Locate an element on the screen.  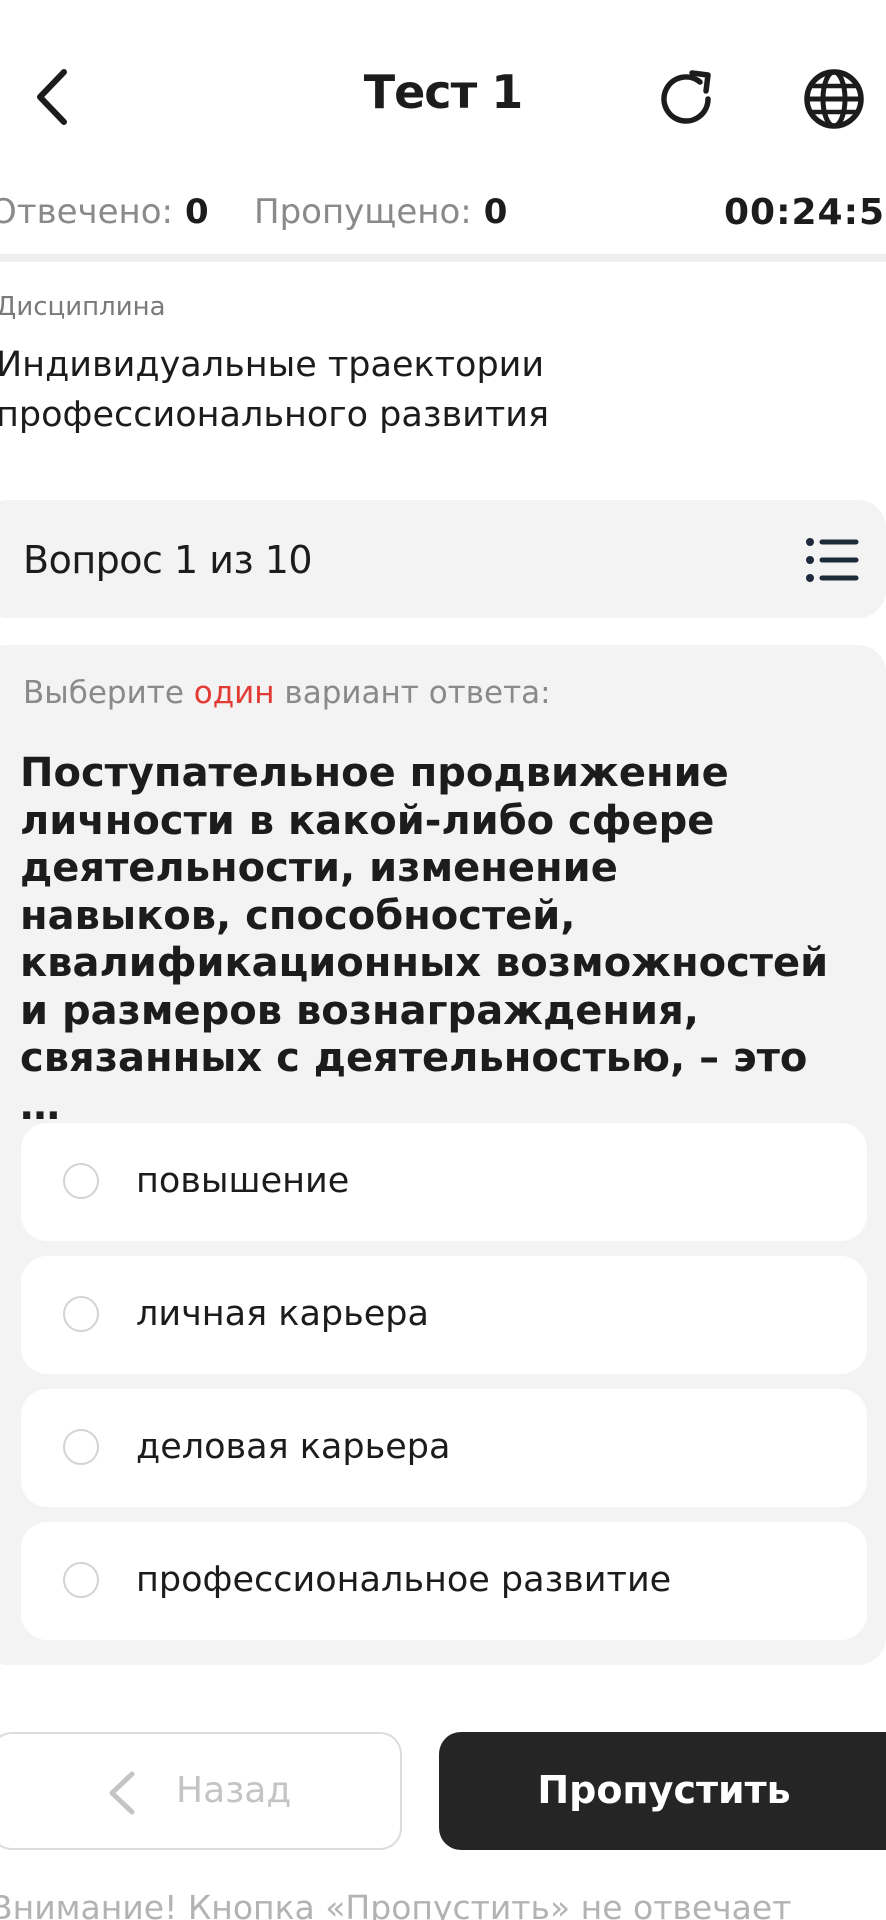
answer-option: профессиональное развитие is located at coordinates (444, 1581).